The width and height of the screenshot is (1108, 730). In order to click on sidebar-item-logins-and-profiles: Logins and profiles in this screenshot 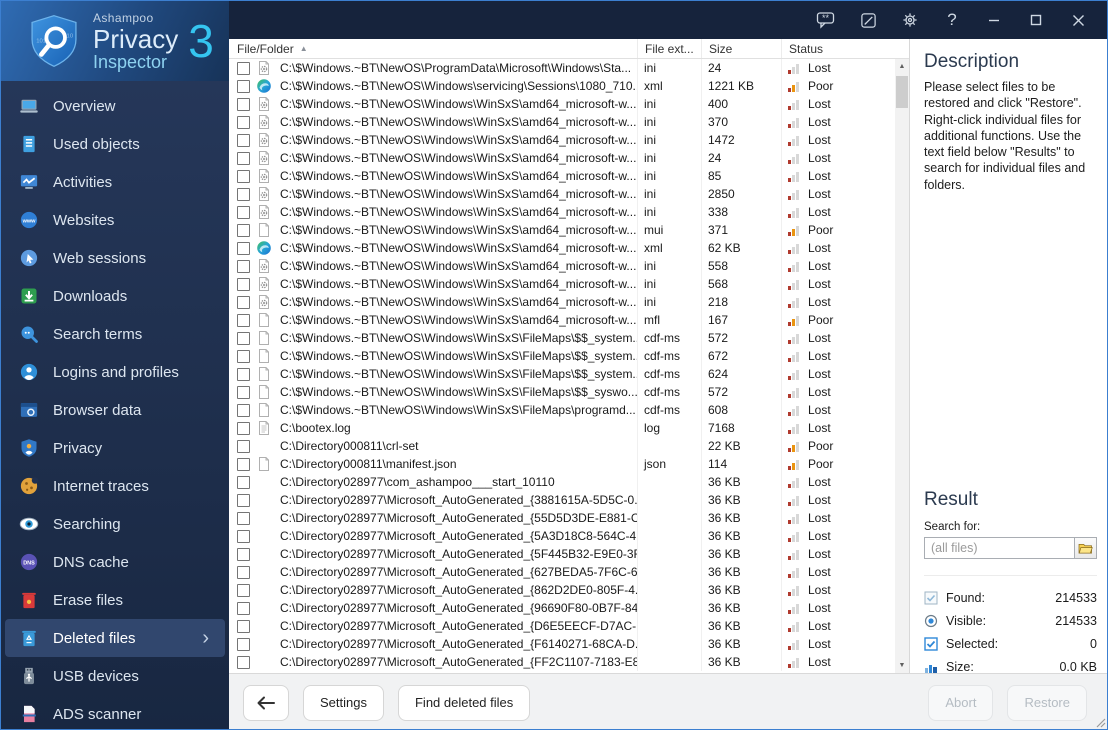, I will do `click(115, 372)`.